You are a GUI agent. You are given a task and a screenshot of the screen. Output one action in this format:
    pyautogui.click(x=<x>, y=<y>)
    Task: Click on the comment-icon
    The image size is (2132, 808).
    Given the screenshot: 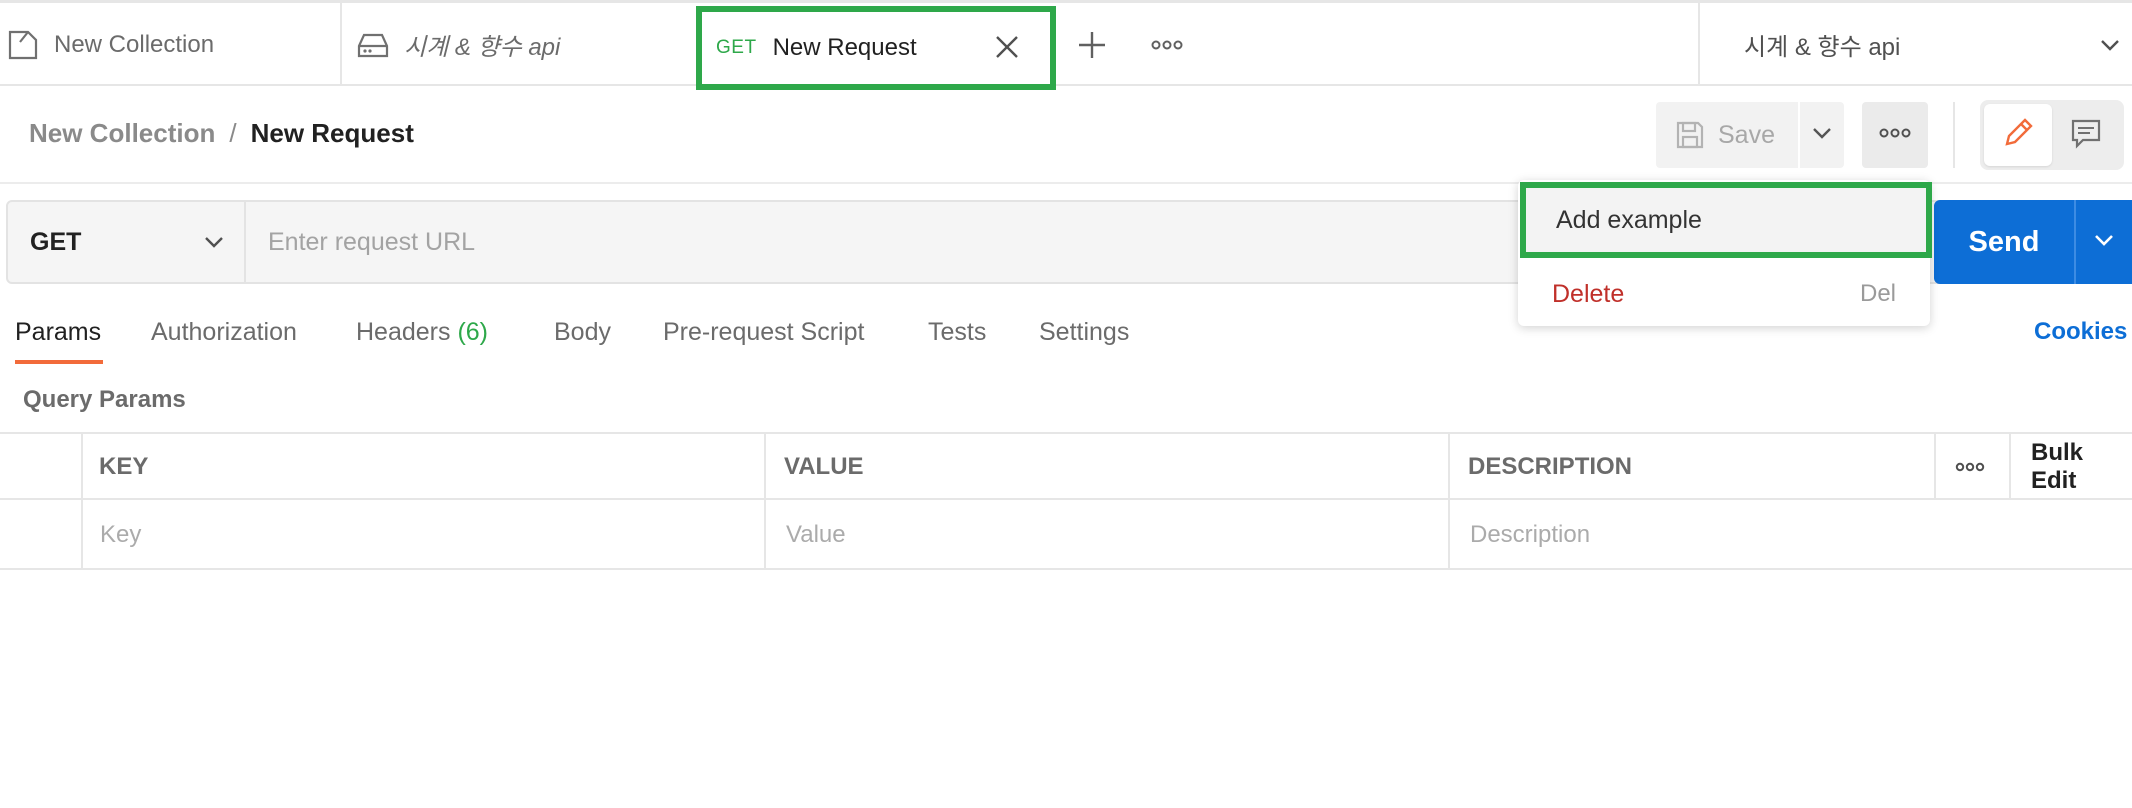 What is the action you would take?
    pyautogui.click(x=2086, y=135)
    